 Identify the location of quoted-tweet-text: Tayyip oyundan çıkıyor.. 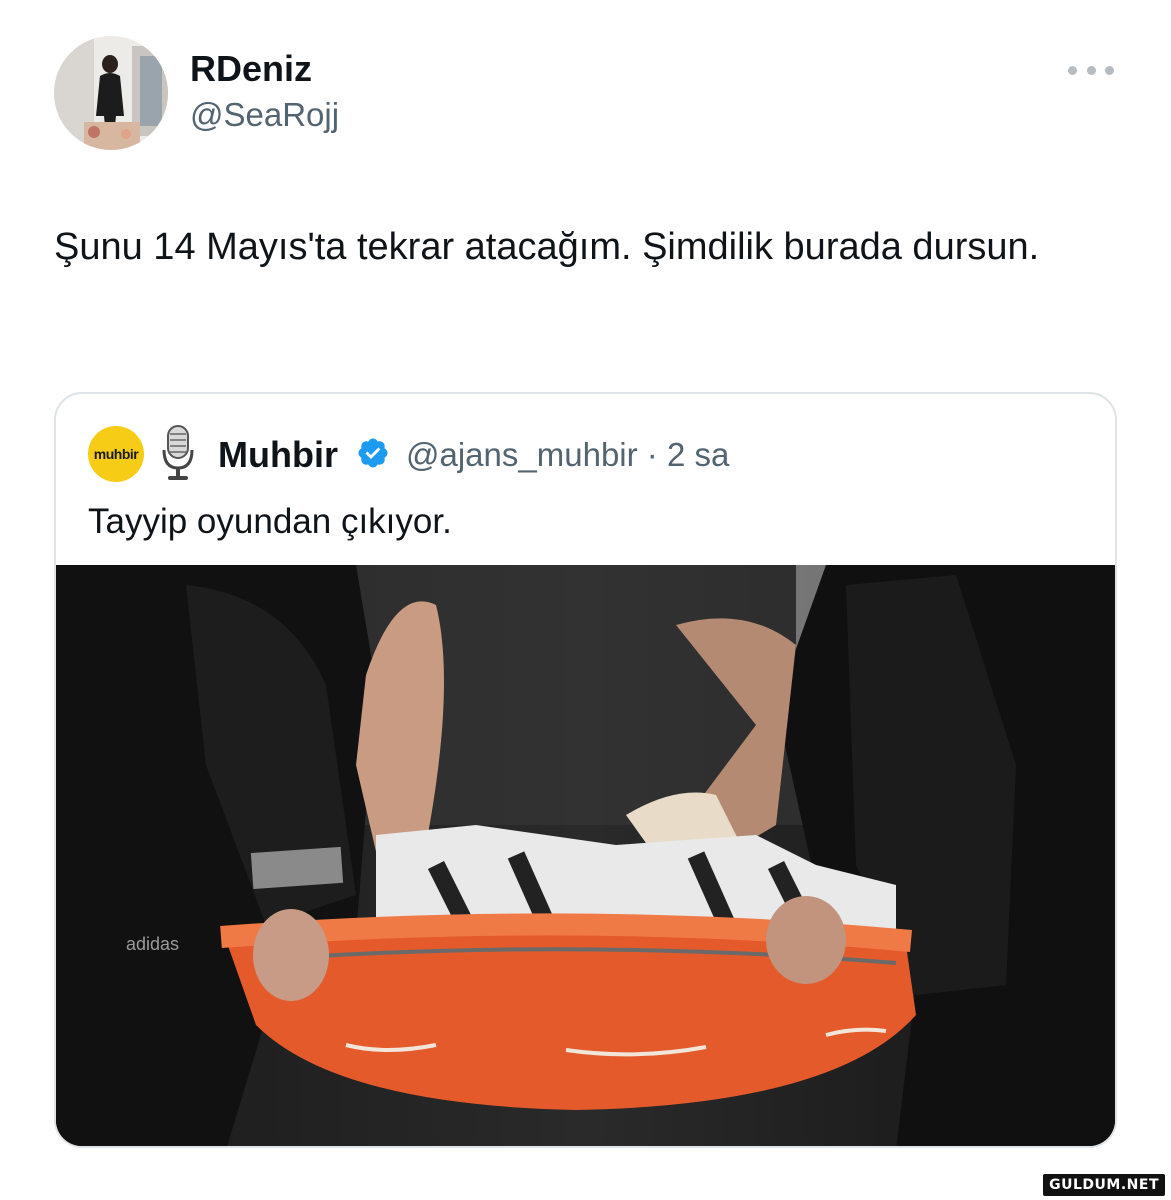
(270, 521).